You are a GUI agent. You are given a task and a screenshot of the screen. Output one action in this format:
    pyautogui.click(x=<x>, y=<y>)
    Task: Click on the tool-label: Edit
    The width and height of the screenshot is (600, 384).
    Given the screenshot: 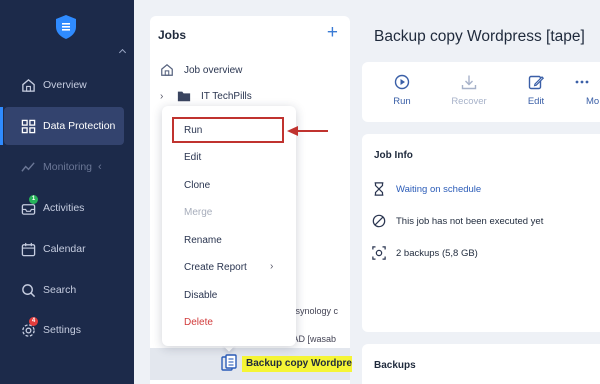 What is the action you would take?
    pyautogui.click(x=536, y=101)
    